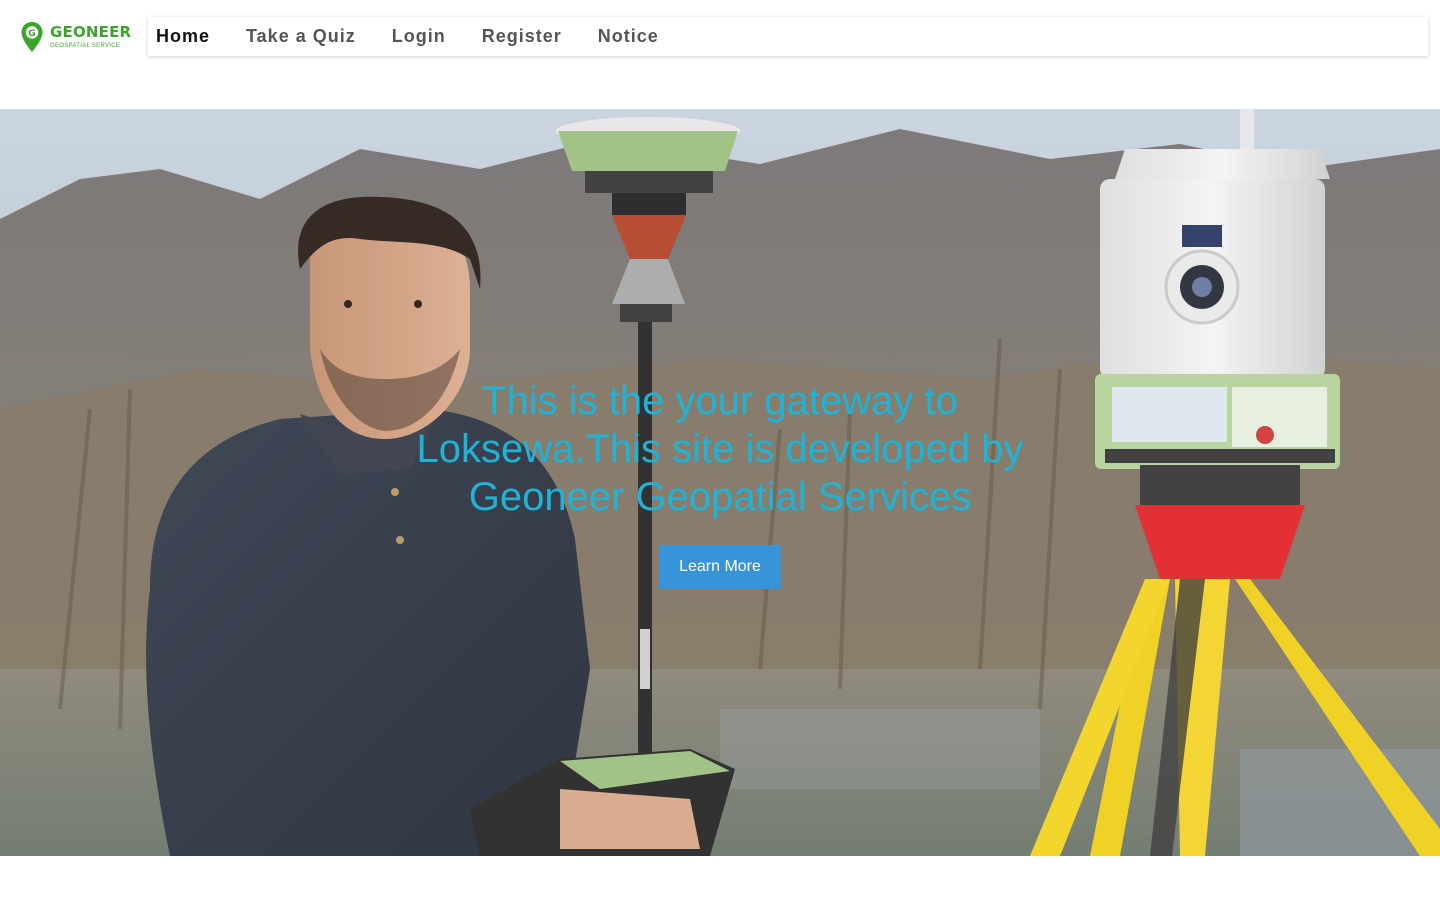 The width and height of the screenshot is (1440, 900). I want to click on geoneer-logo: G GEONEER GEOSPATIAL SERVICE, so click(76, 37).